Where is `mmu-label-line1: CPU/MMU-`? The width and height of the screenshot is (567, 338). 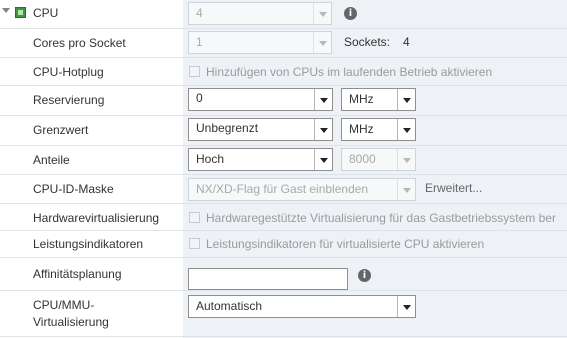
mmu-label-line1: CPU/MMU- is located at coordinates (64, 305).